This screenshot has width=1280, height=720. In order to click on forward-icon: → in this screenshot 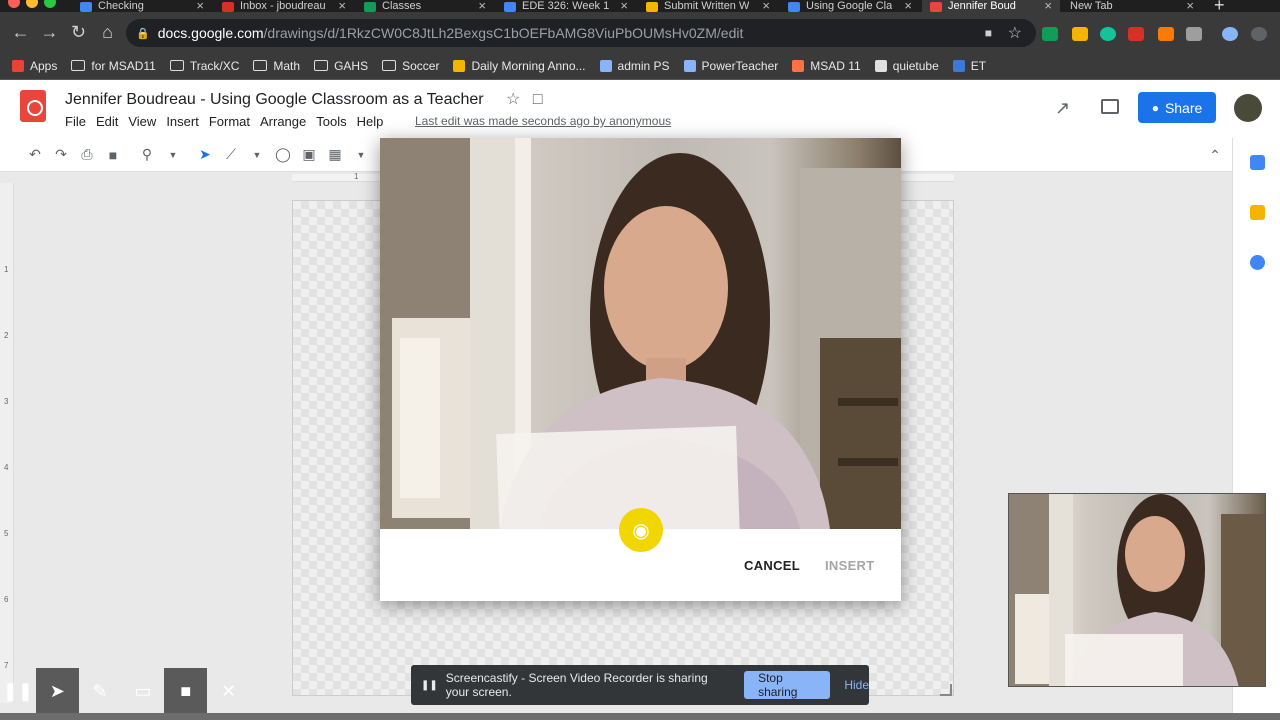, I will do `click(49, 32)`.